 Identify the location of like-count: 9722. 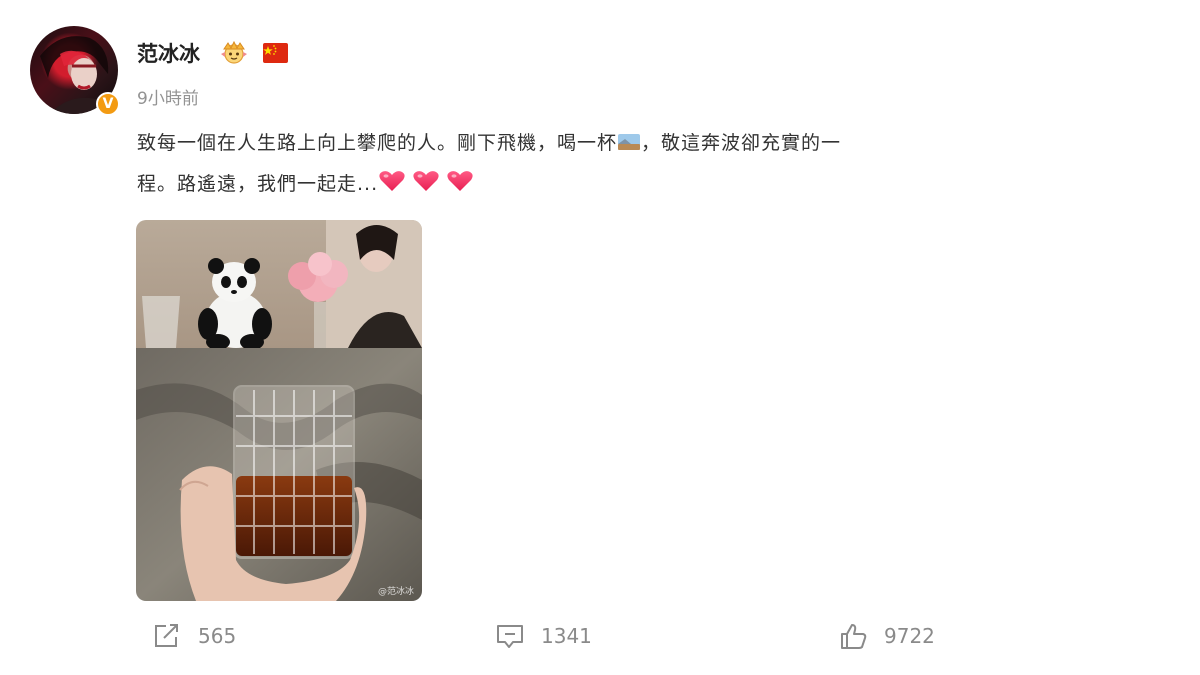
(909, 636).